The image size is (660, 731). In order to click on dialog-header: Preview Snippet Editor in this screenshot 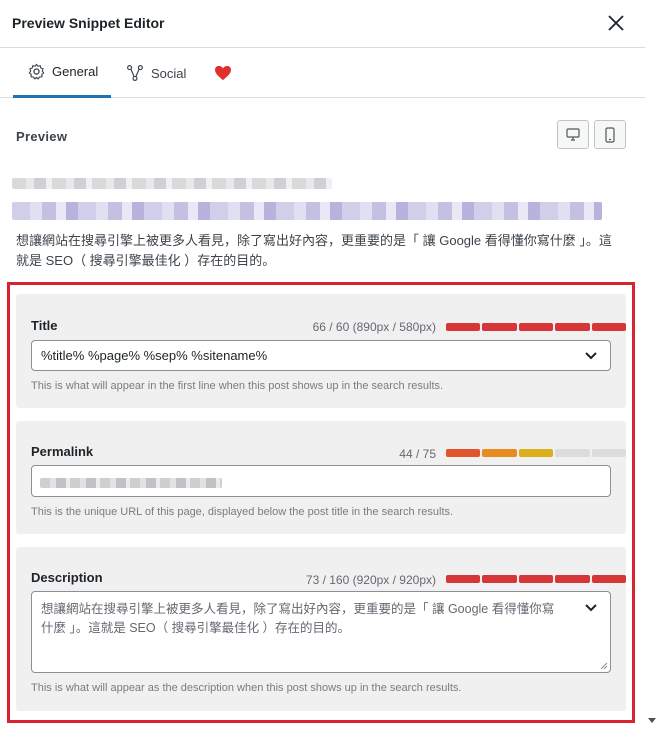, I will do `click(322, 24)`.